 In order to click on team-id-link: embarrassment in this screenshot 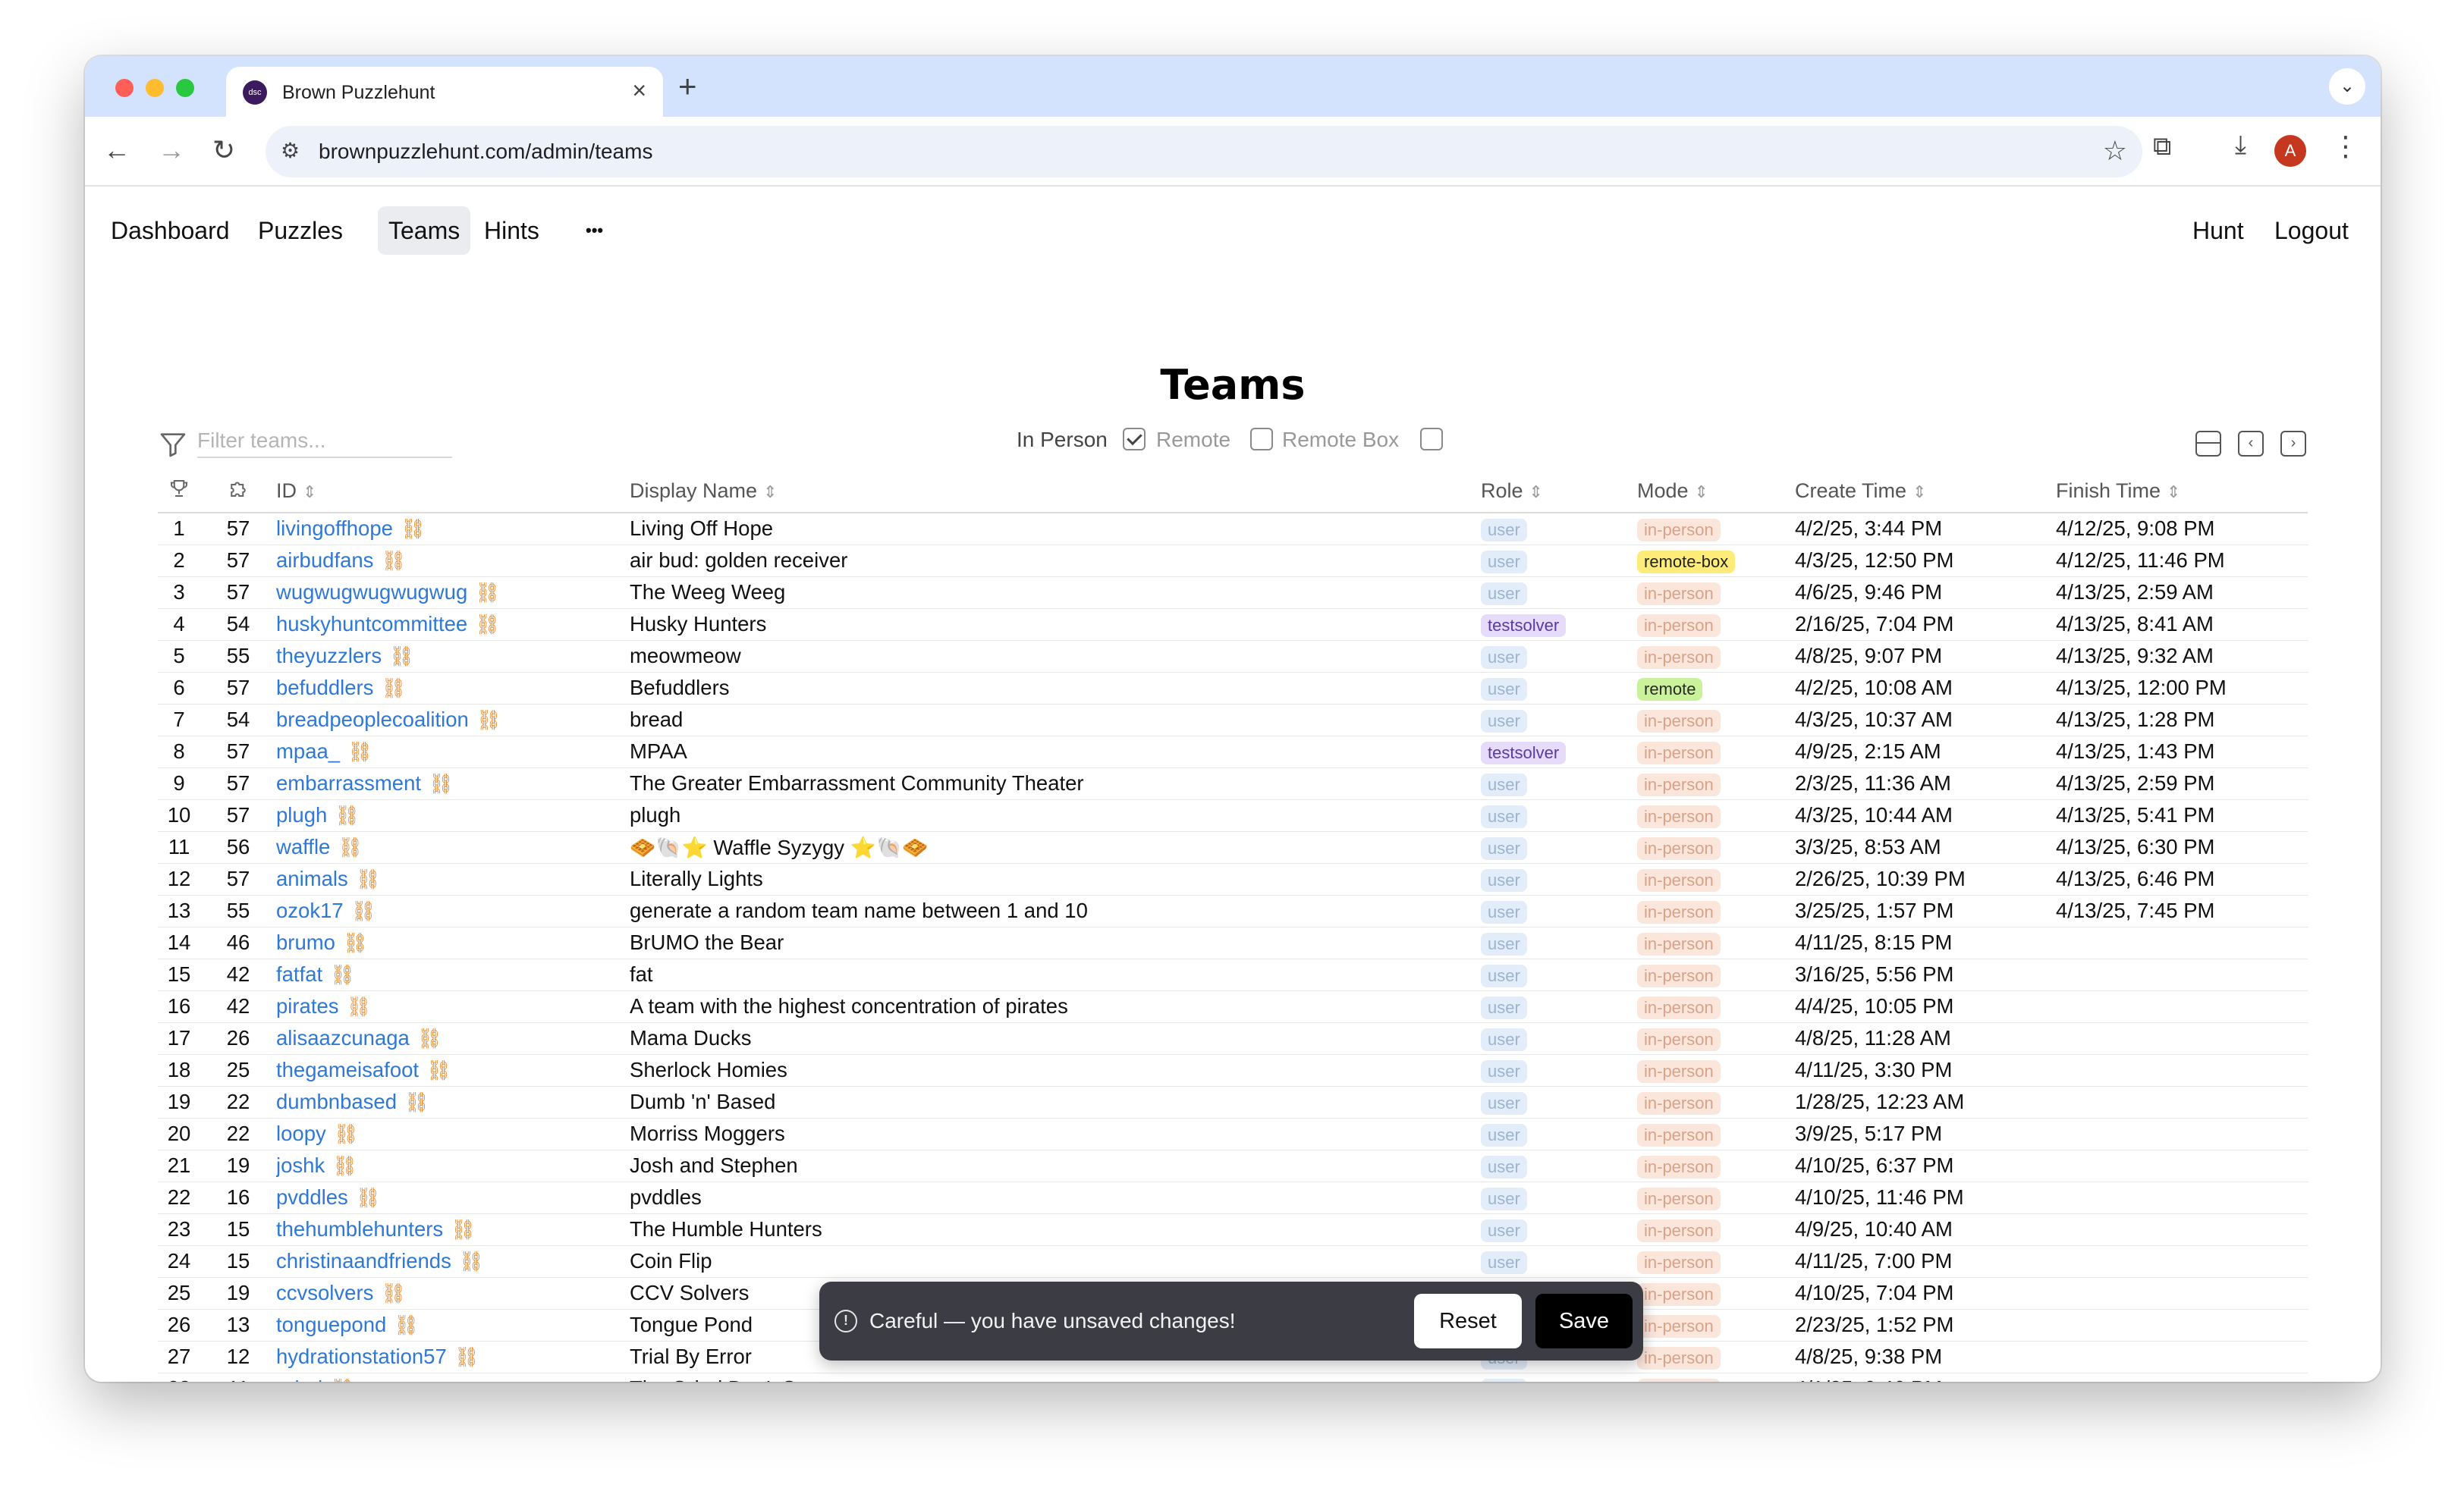, I will do `click(348, 783)`.